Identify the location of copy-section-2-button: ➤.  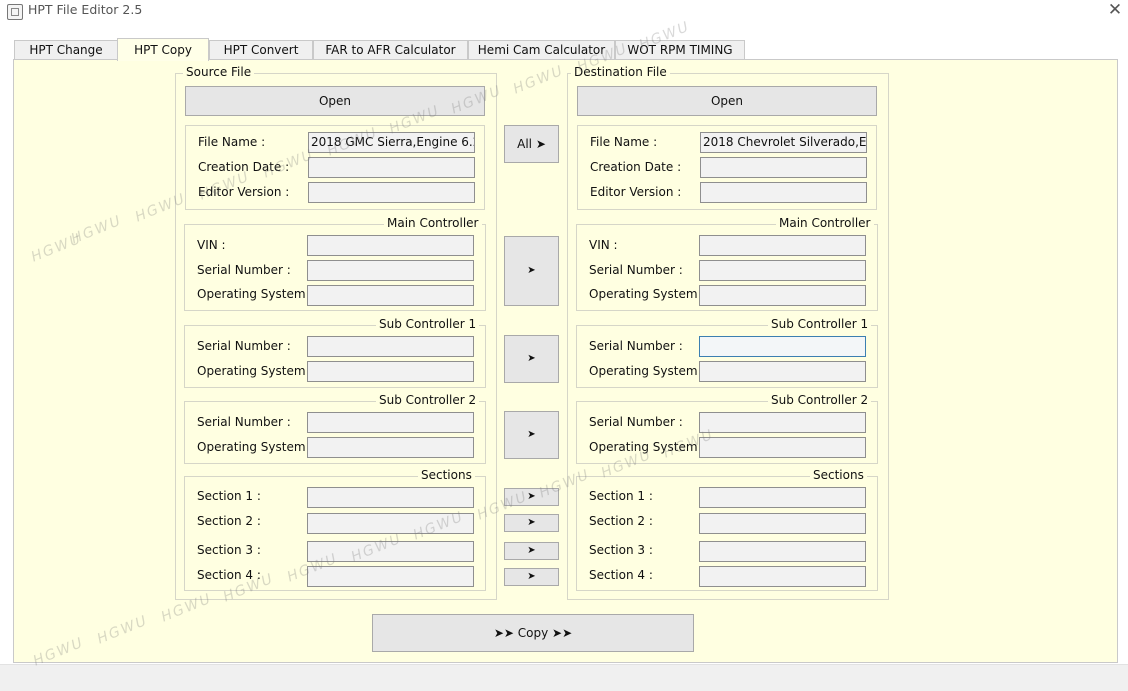
(531, 523).